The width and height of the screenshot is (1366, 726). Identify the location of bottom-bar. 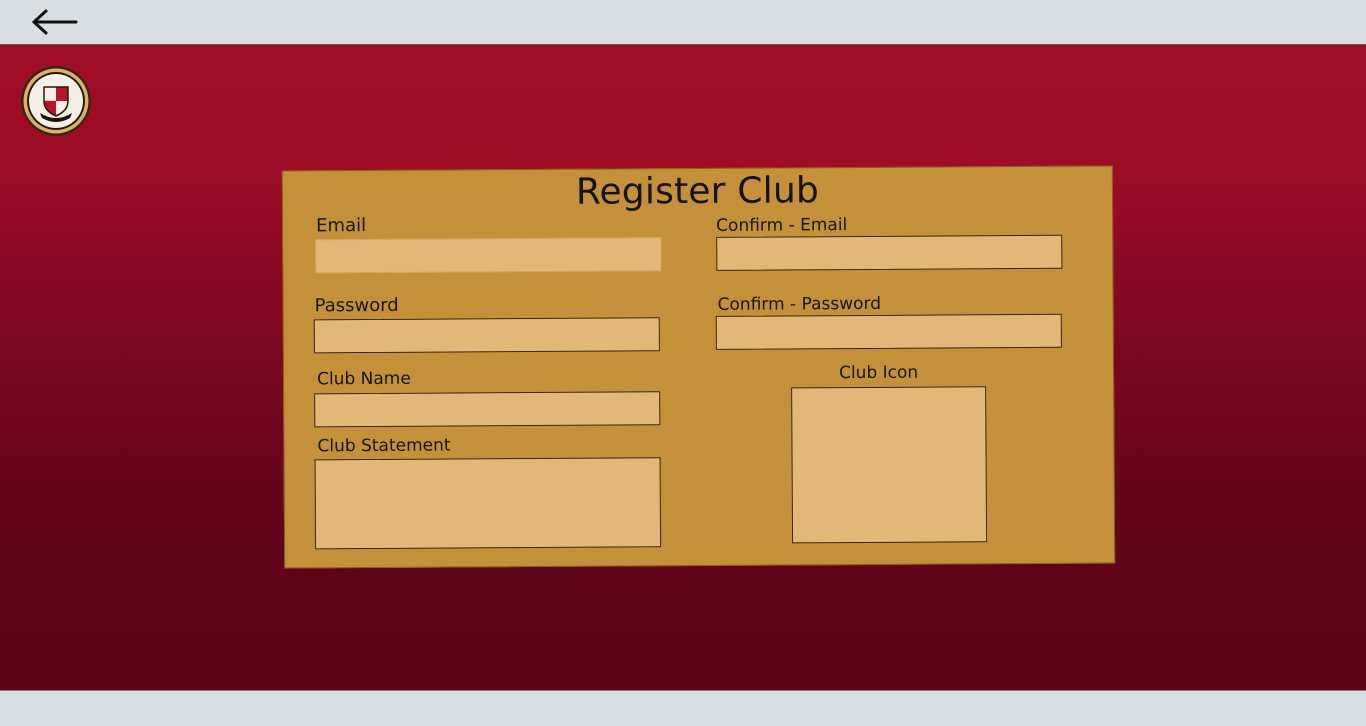
(683, 708).